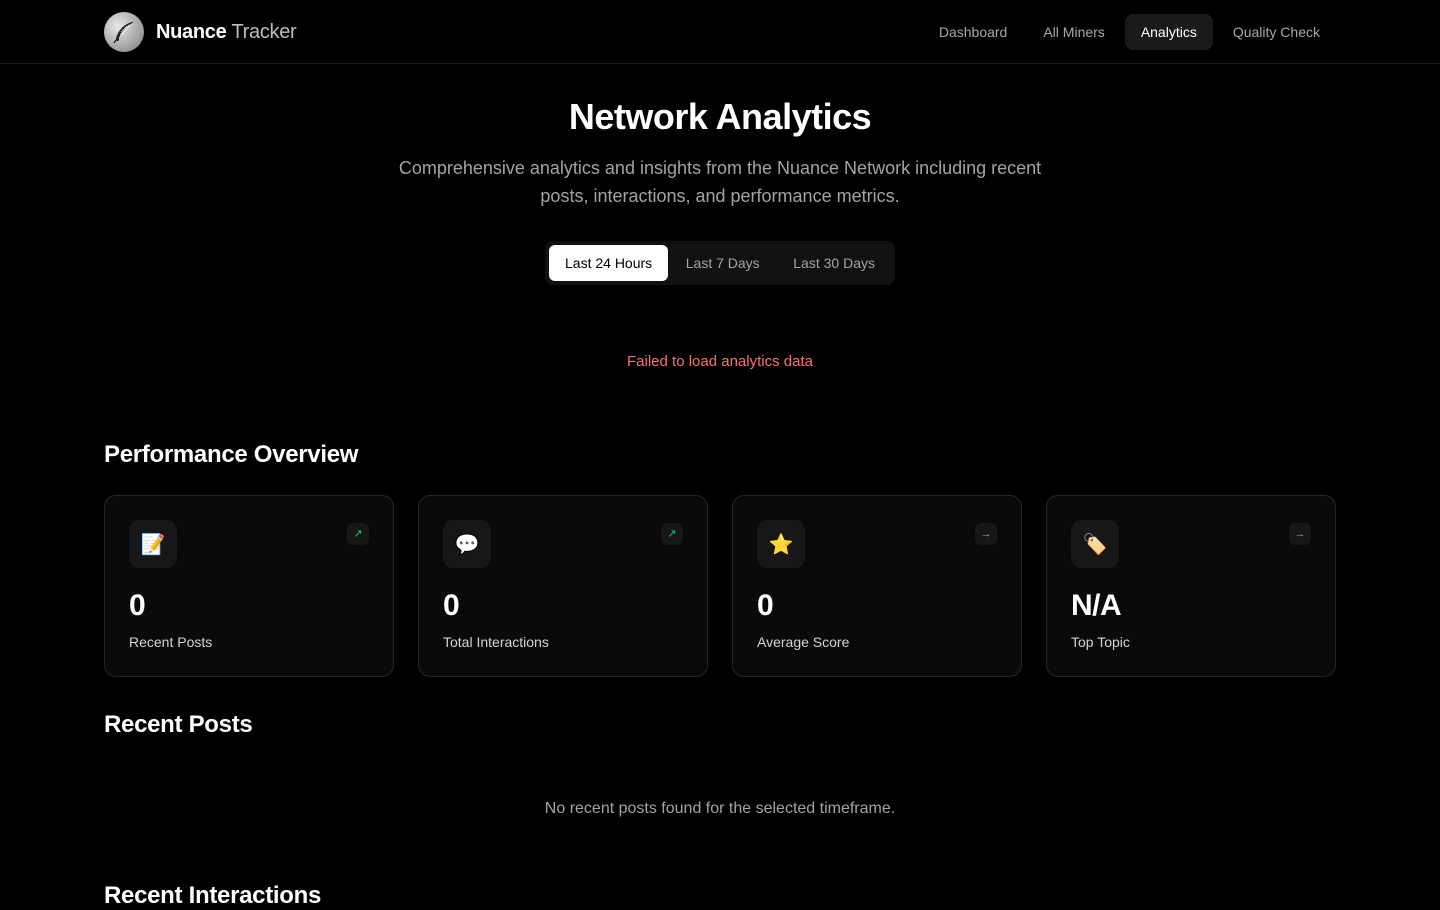 The width and height of the screenshot is (1440, 910). I want to click on page-title: Network Analytics, so click(720, 116).